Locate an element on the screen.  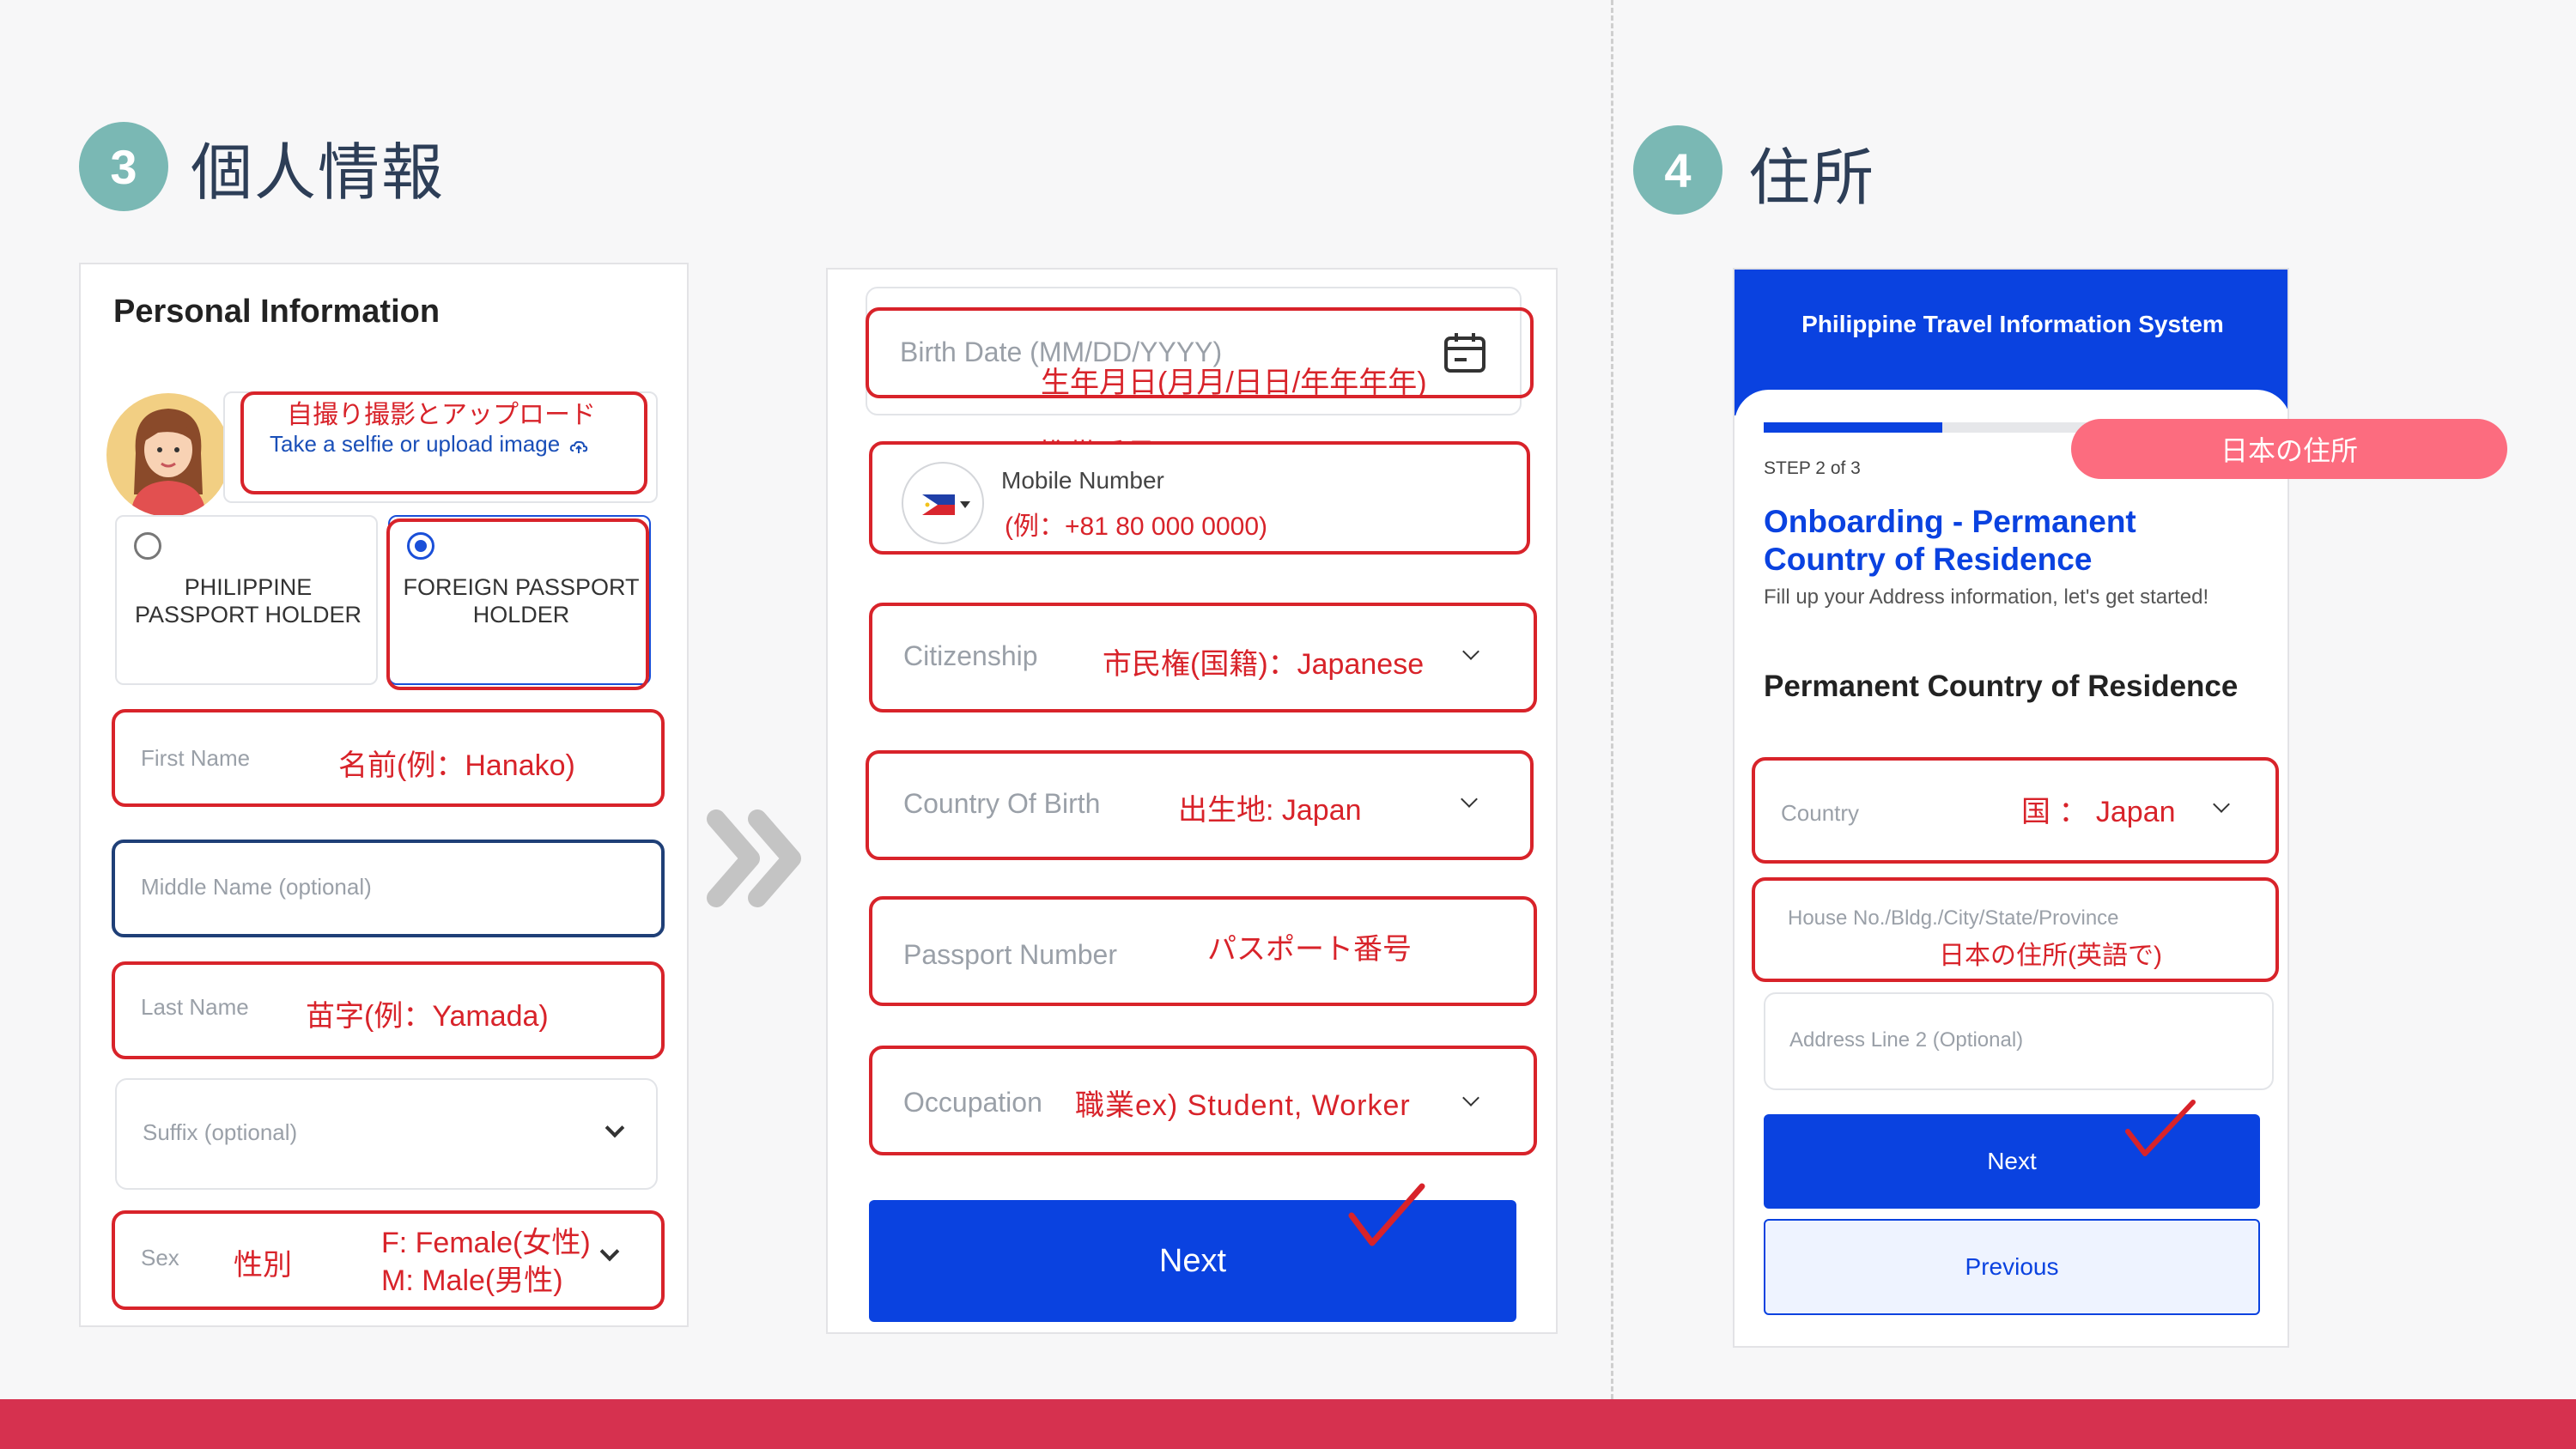
selfie-upload-link: Take a selfie or upload image is located at coordinates (429, 444).